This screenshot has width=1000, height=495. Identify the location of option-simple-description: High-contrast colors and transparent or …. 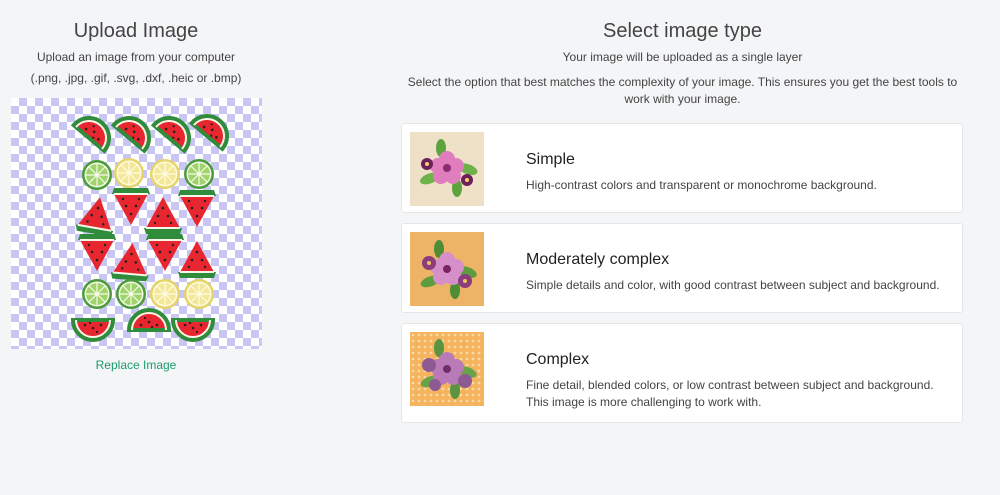
(701, 185).